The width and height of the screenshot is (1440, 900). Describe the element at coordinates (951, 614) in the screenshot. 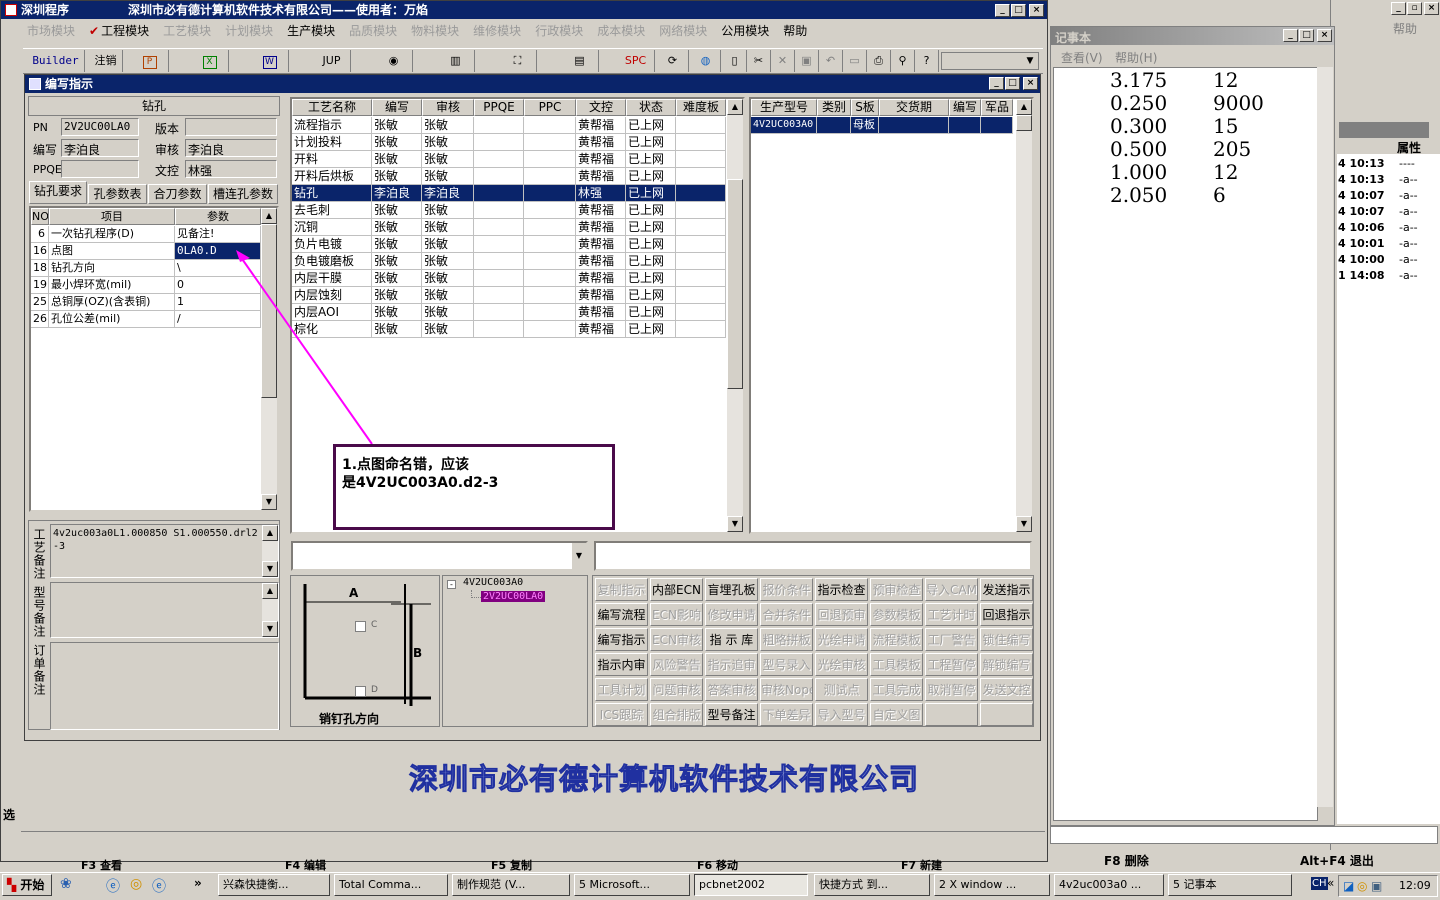

I see `action-button: 工艺计时` at that location.